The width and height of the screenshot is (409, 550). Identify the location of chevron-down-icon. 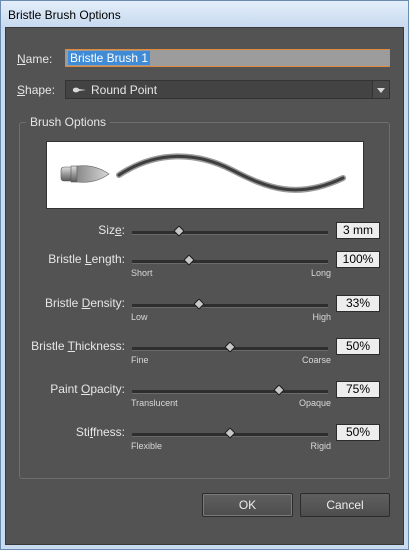
(380, 89).